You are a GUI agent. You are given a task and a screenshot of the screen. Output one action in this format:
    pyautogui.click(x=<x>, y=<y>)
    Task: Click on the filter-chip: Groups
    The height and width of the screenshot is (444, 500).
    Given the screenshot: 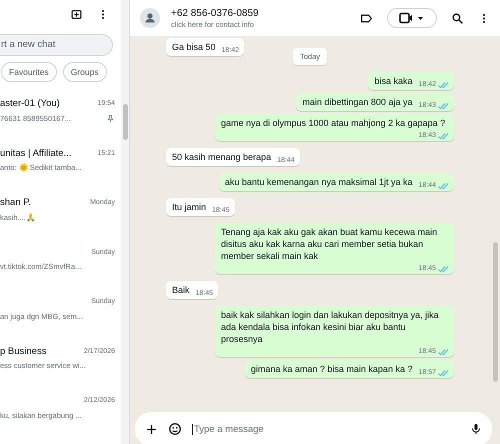 What is the action you would take?
    pyautogui.click(x=84, y=72)
    